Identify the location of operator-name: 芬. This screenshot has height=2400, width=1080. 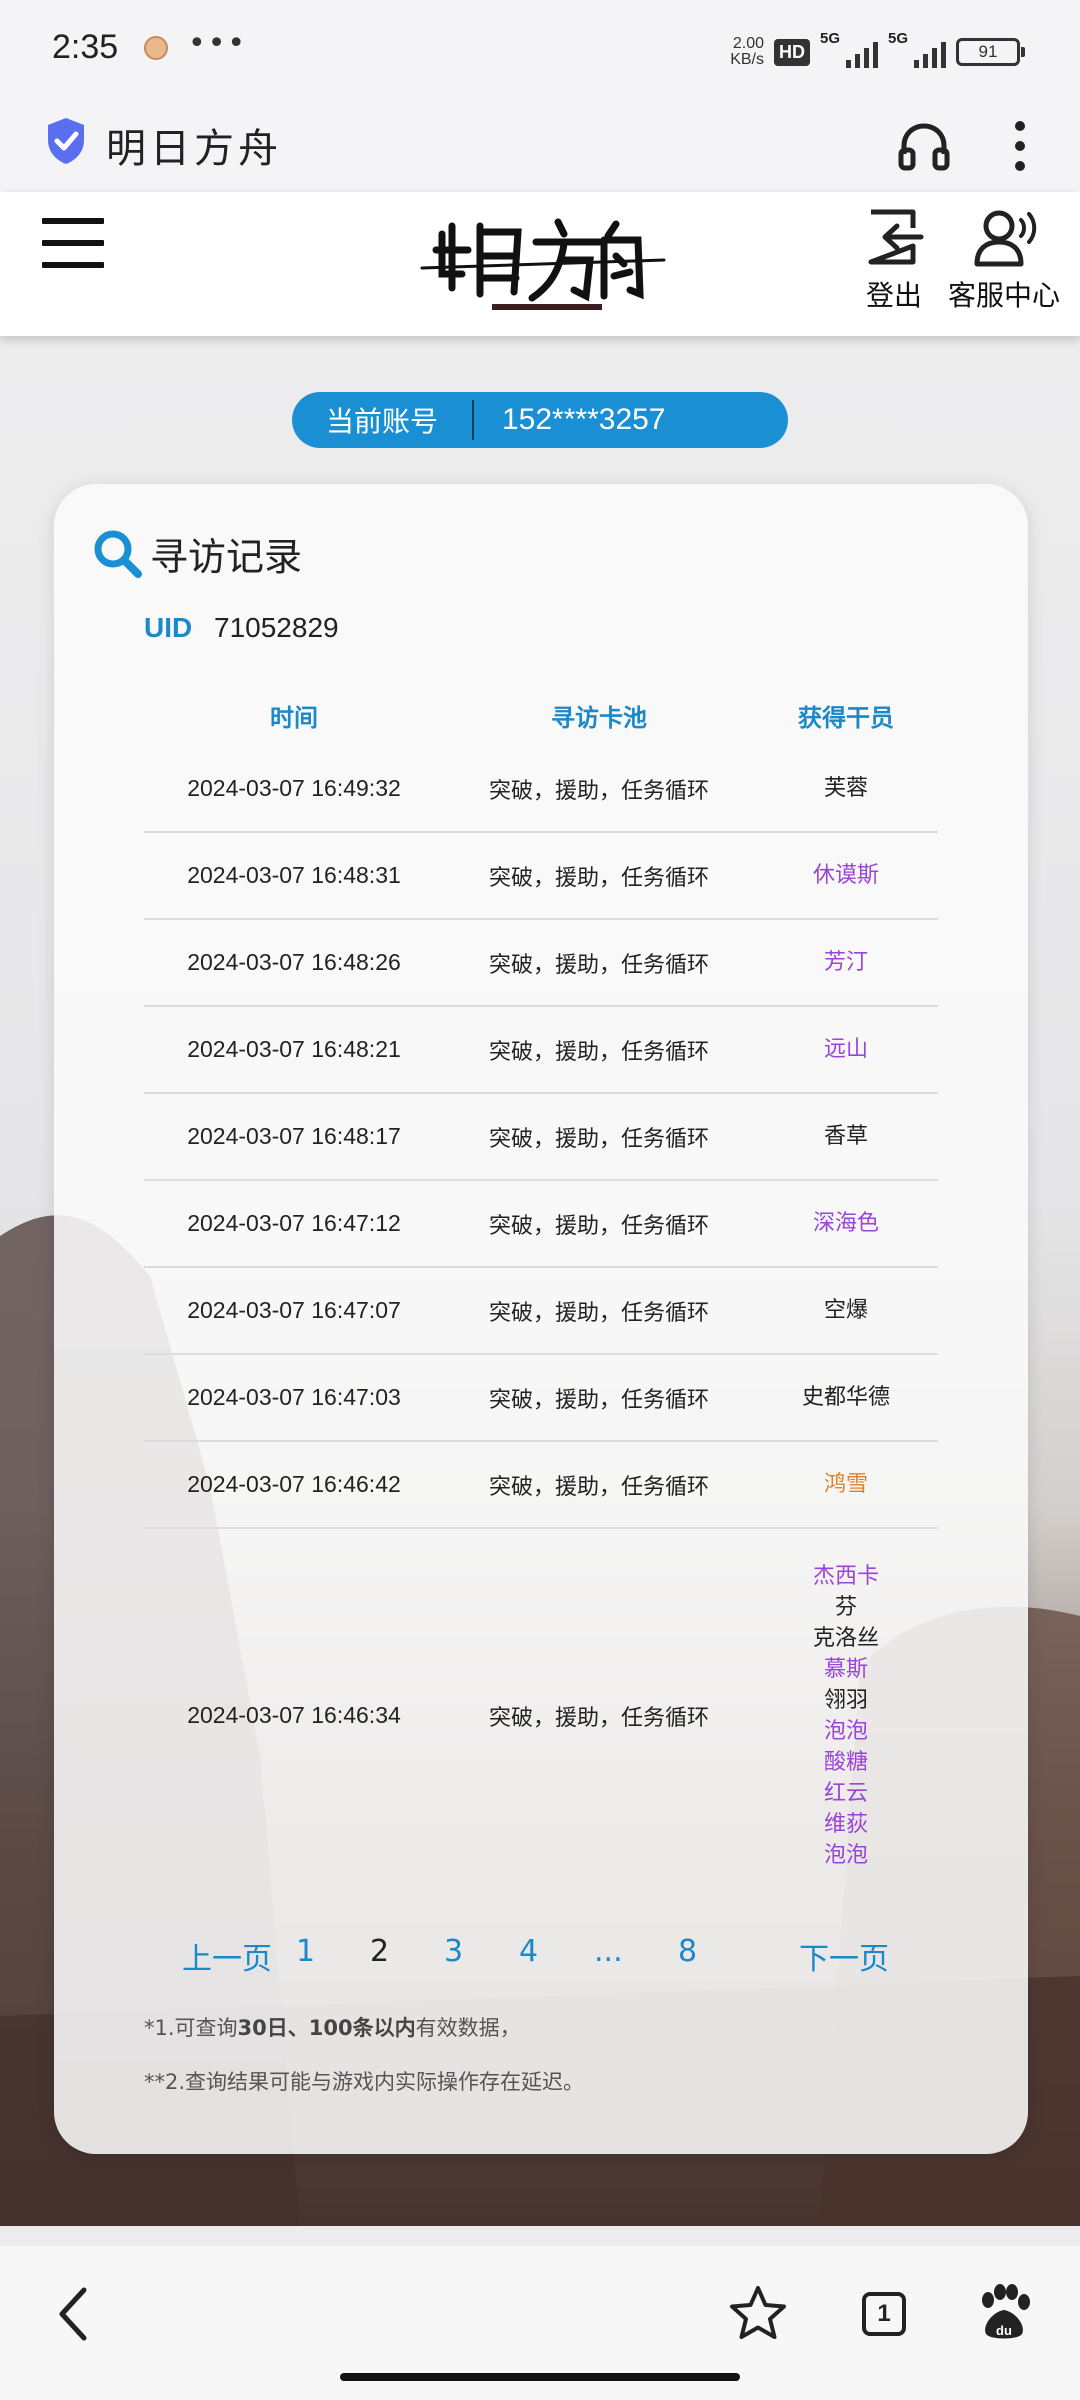
(845, 1607).